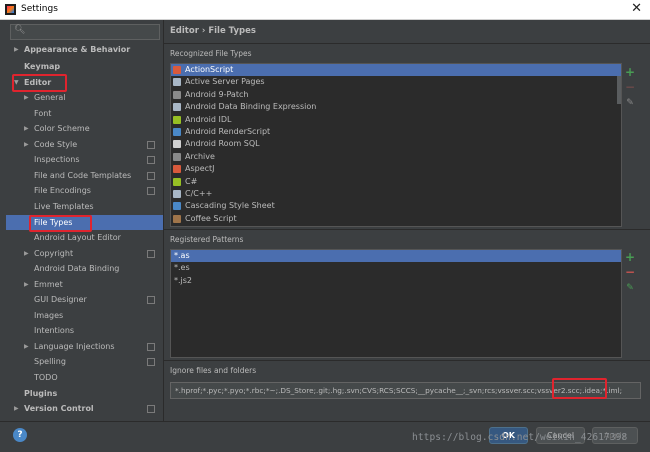  I want to click on file-type-name: AspectJ, so click(200, 169).